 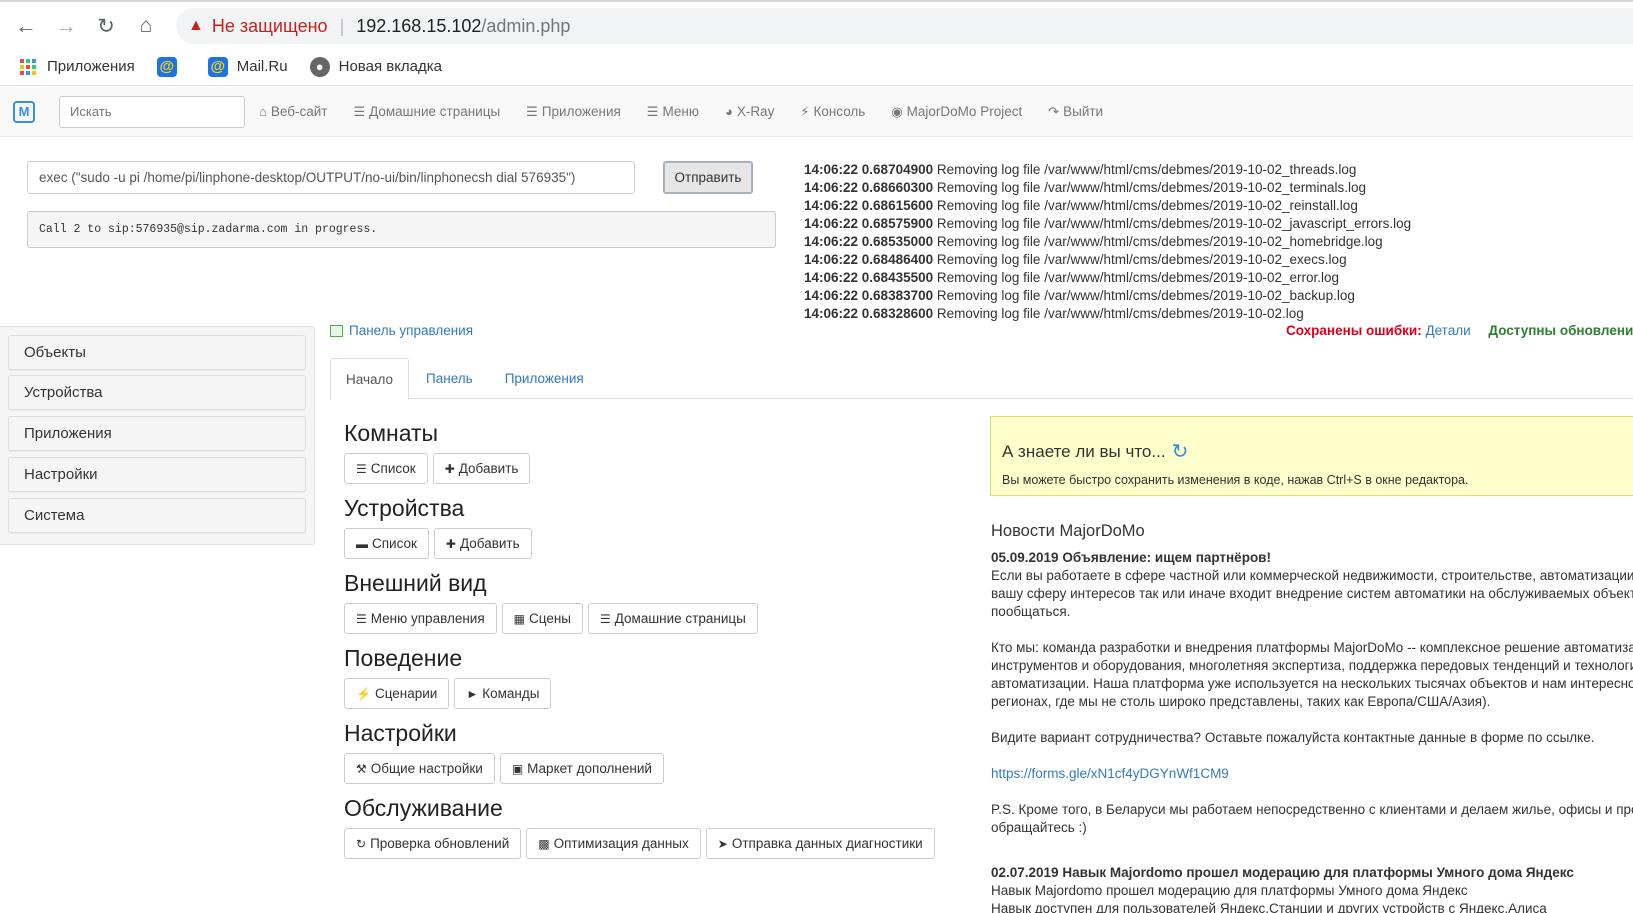 What do you see at coordinates (157, 392) in the screenshot?
I see `sidebar-item-devices: Устройства` at bounding box center [157, 392].